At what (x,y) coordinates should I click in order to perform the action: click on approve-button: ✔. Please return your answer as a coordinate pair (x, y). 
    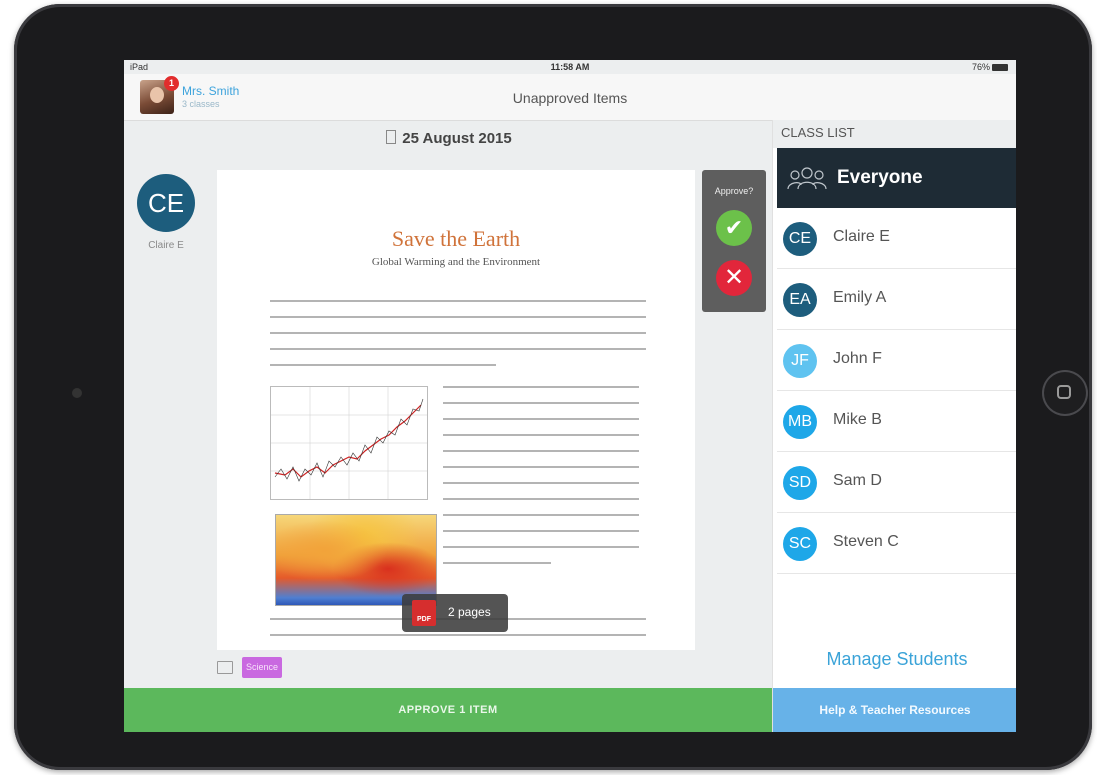
    Looking at the image, I should click on (734, 228).